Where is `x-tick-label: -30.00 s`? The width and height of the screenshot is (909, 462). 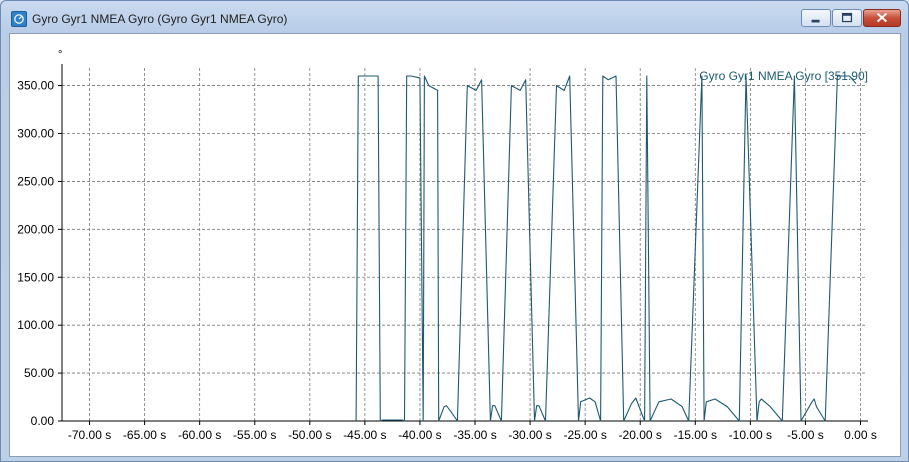
x-tick-label: -30.00 s is located at coordinates (529, 435).